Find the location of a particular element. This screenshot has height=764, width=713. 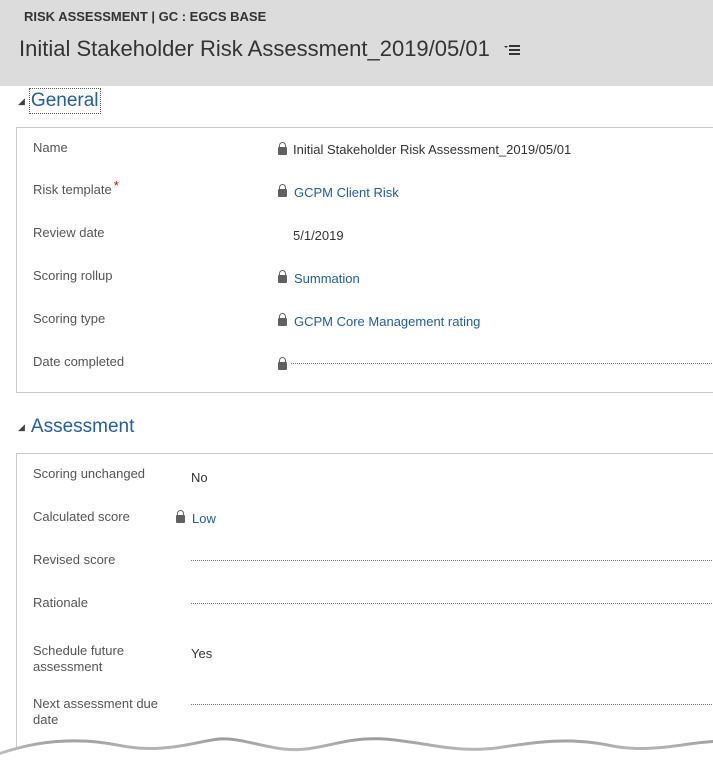

risk-template-label: Risk template * is located at coordinates (76, 188).